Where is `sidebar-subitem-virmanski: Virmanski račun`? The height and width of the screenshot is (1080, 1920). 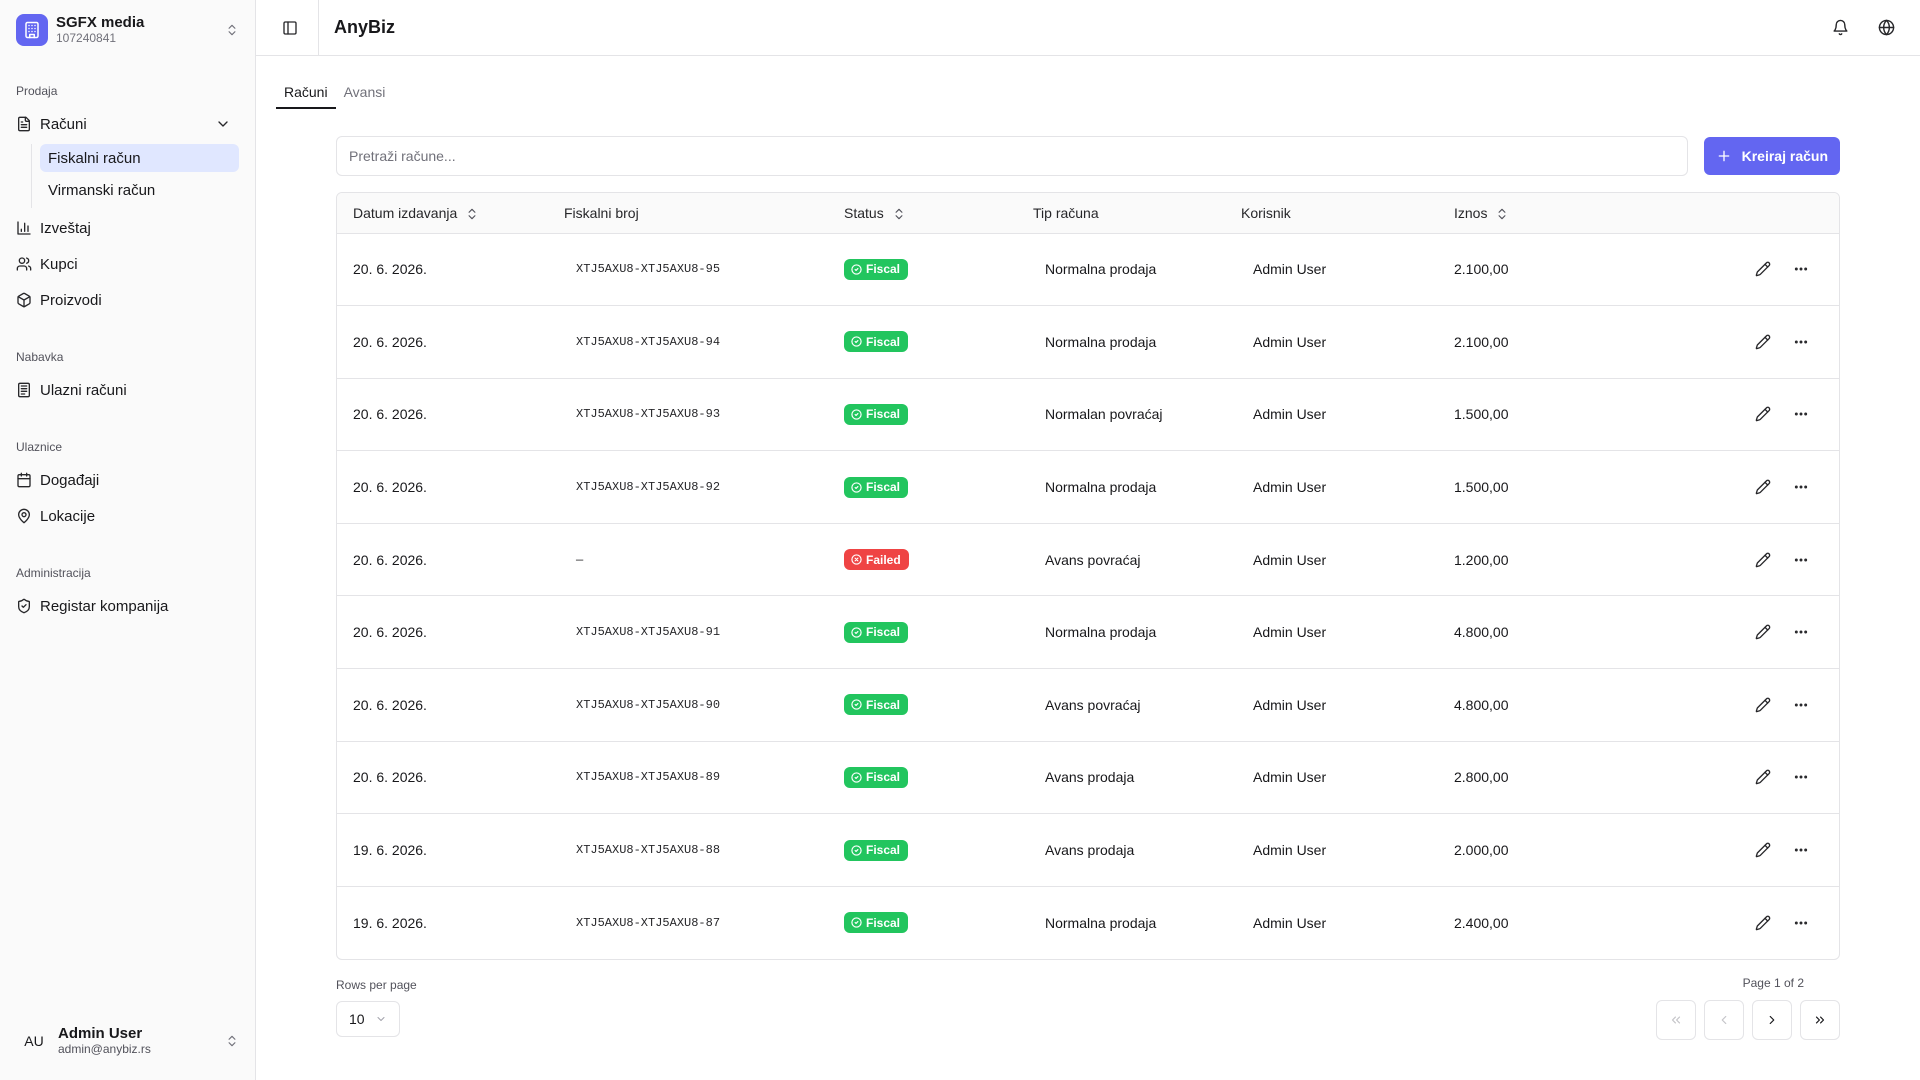
sidebar-subitem-virmanski: Virmanski račun is located at coordinates (139, 190).